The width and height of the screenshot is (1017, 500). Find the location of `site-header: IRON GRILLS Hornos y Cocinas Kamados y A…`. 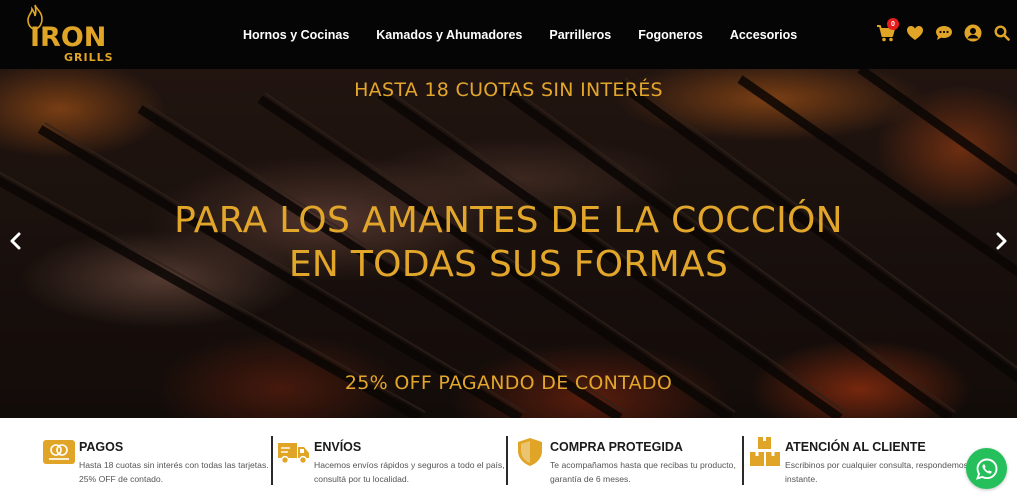

site-header: IRON GRILLS Hornos y Cocinas Kamados y A… is located at coordinates (508, 34).